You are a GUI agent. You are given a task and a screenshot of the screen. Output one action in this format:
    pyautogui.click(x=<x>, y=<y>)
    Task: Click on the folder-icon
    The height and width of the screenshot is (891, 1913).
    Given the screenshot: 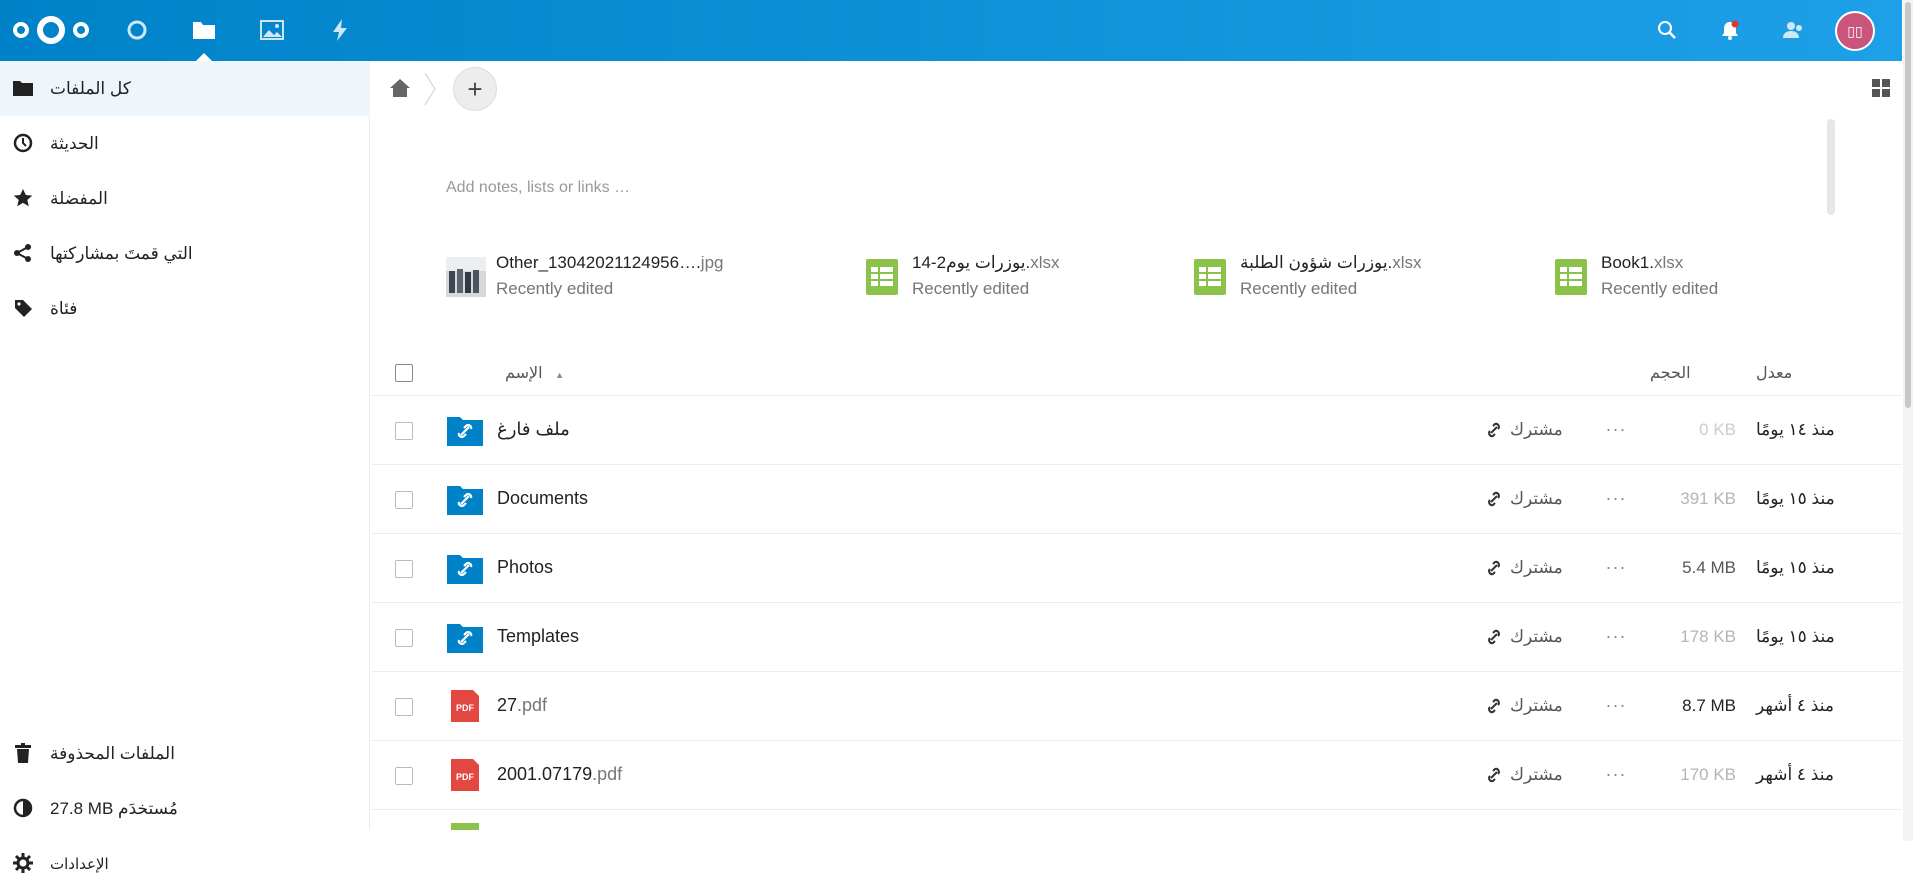 What is the action you would take?
    pyautogui.click(x=23, y=88)
    